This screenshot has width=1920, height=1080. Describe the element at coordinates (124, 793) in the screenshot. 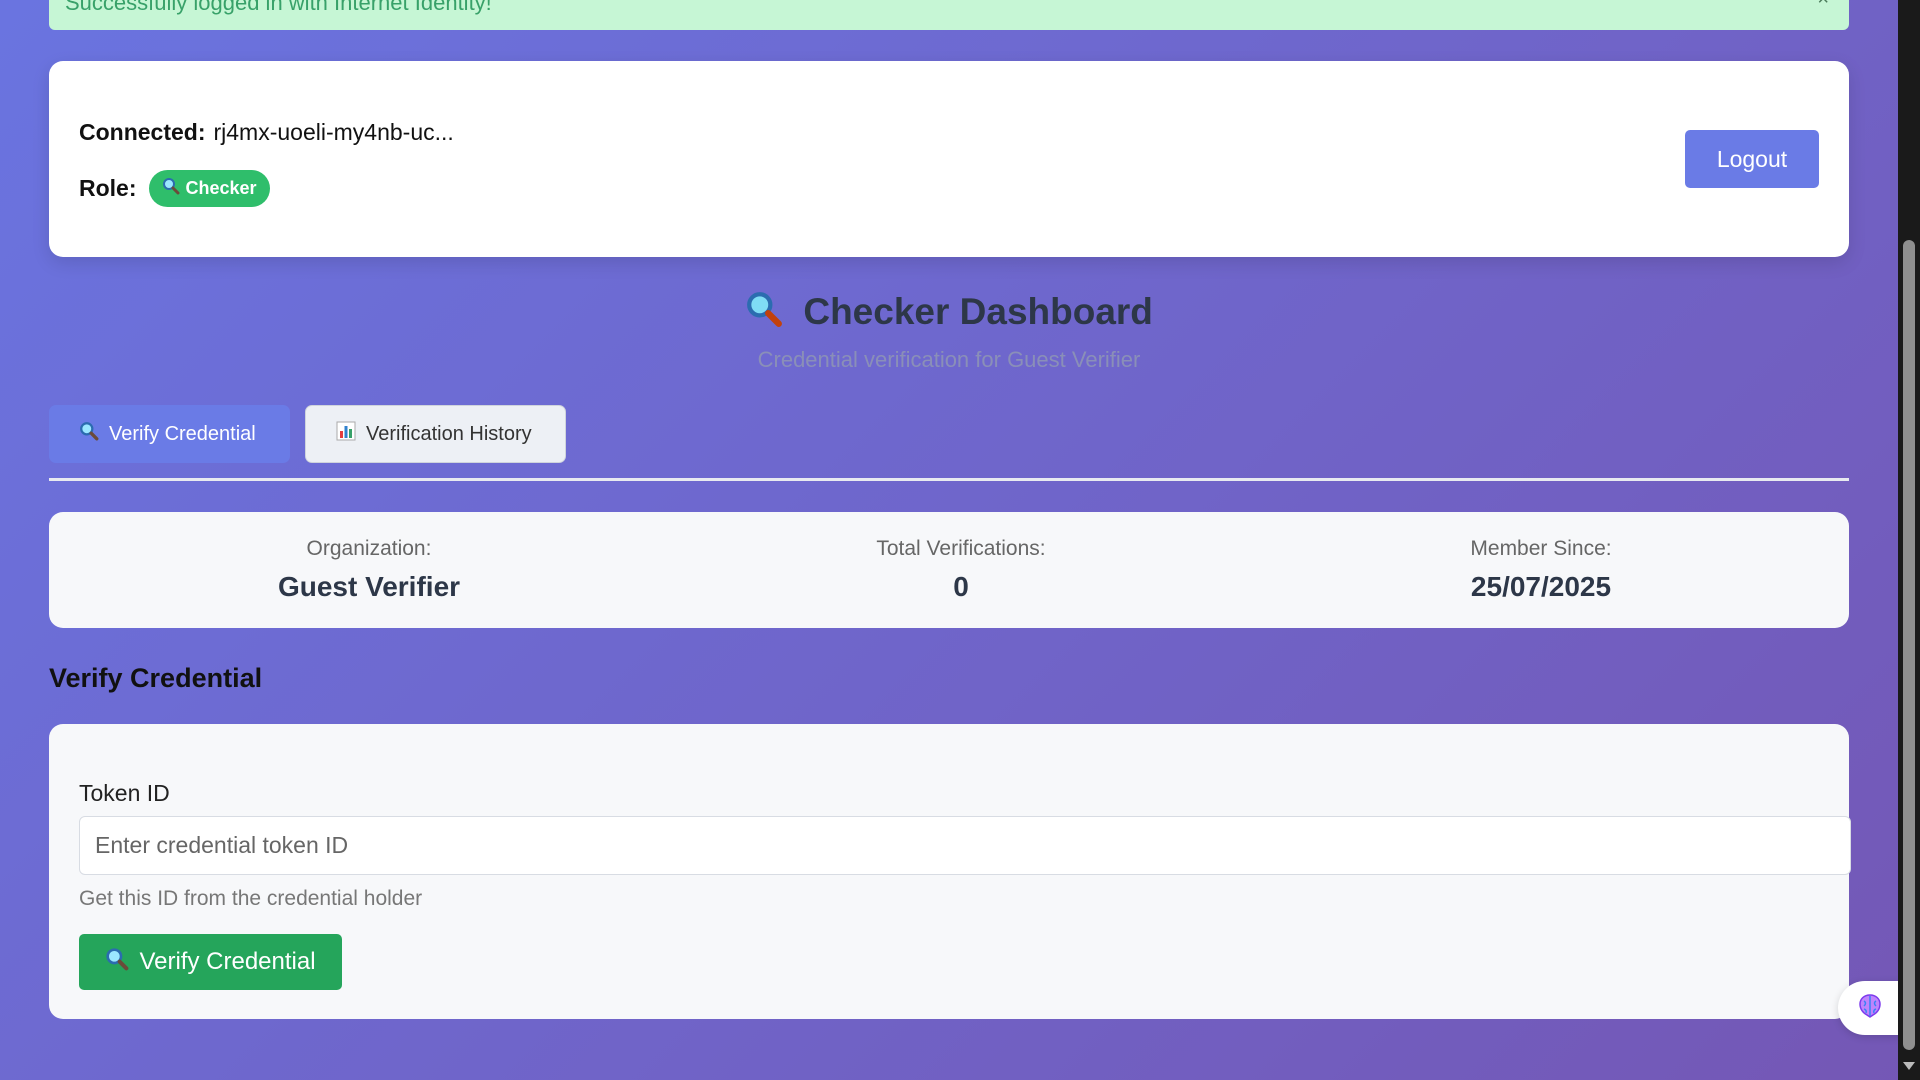

I see `token-id-label: Token ID` at that location.